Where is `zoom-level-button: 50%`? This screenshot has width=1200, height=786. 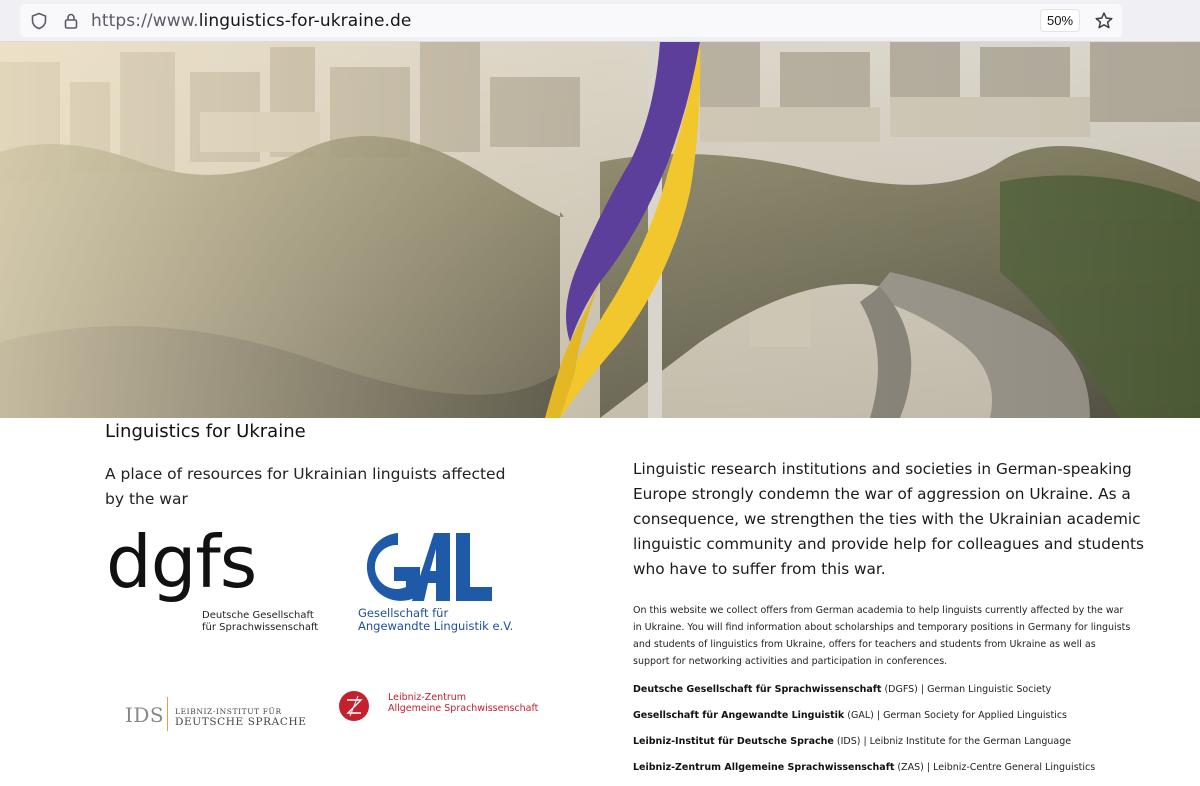 zoom-level-button: 50% is located at coordinates (1060, 20).